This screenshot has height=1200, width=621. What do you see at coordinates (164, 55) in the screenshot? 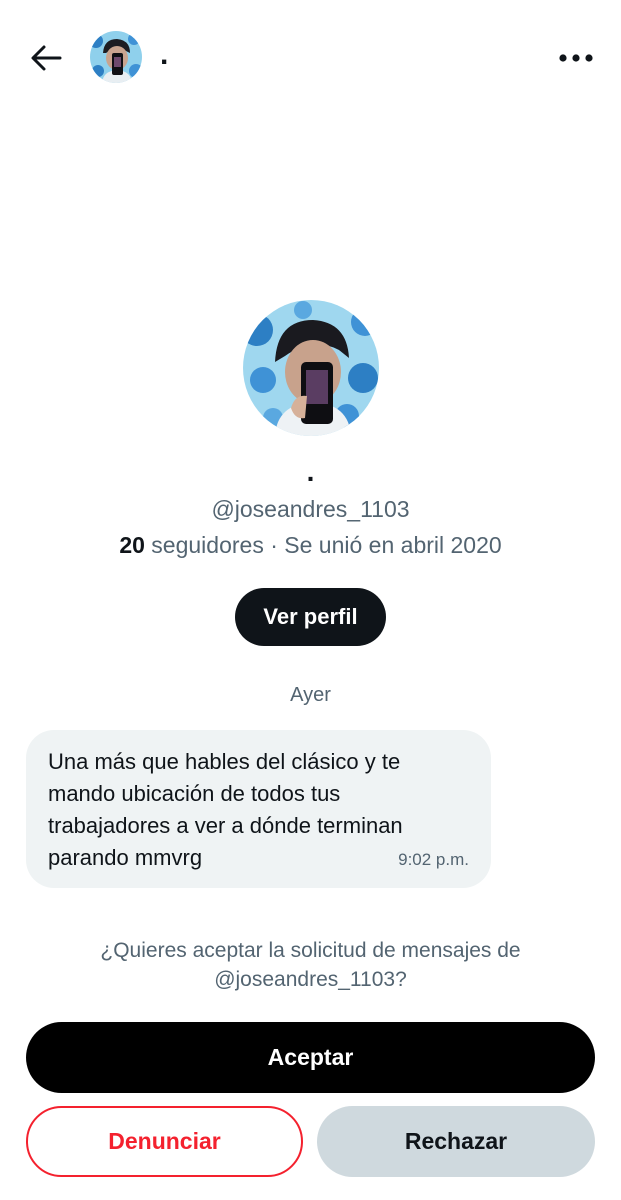
I see `header-display-name: .` at bounding box center [164, 55].